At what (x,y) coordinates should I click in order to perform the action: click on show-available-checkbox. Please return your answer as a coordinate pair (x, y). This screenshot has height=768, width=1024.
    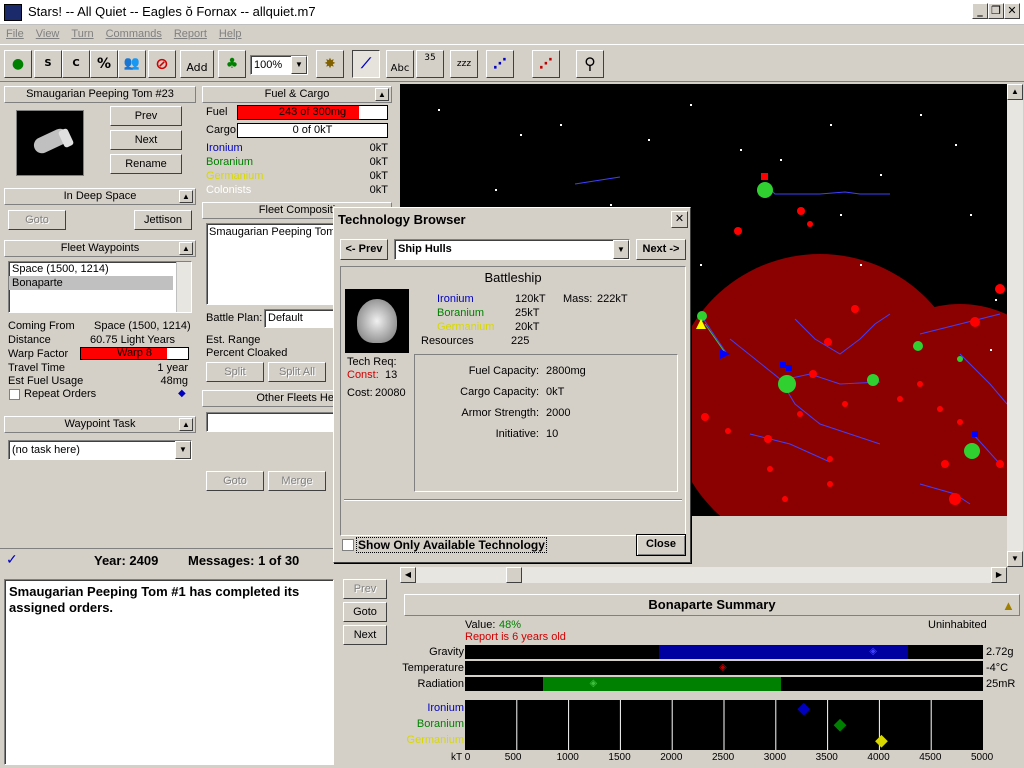
    Looking at the image, I should click on (348, 545).